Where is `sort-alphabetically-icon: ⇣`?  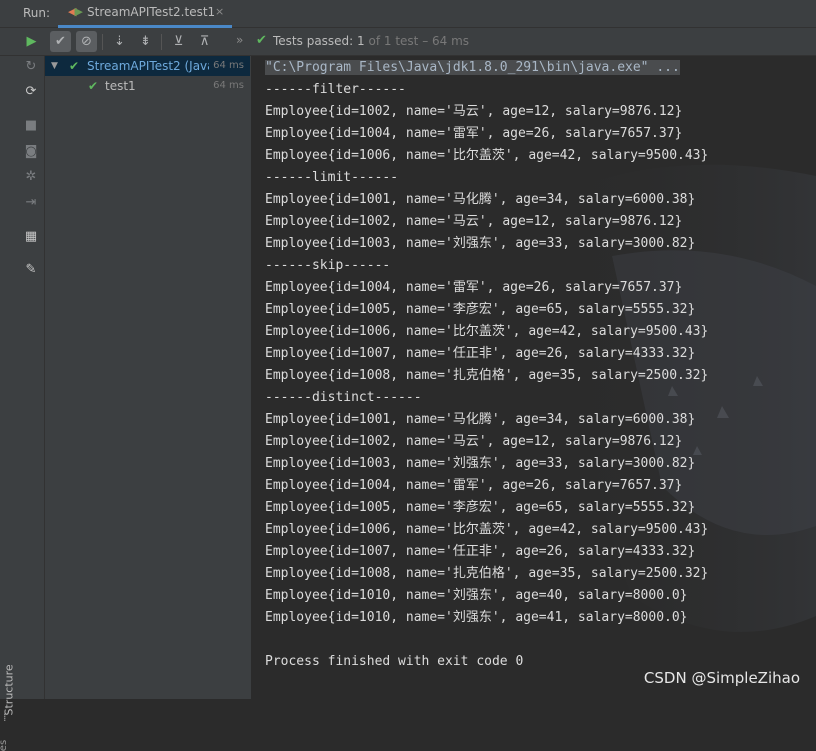 sort-alphabetically-icon: ⇣ is located at coordinates (119, 41).